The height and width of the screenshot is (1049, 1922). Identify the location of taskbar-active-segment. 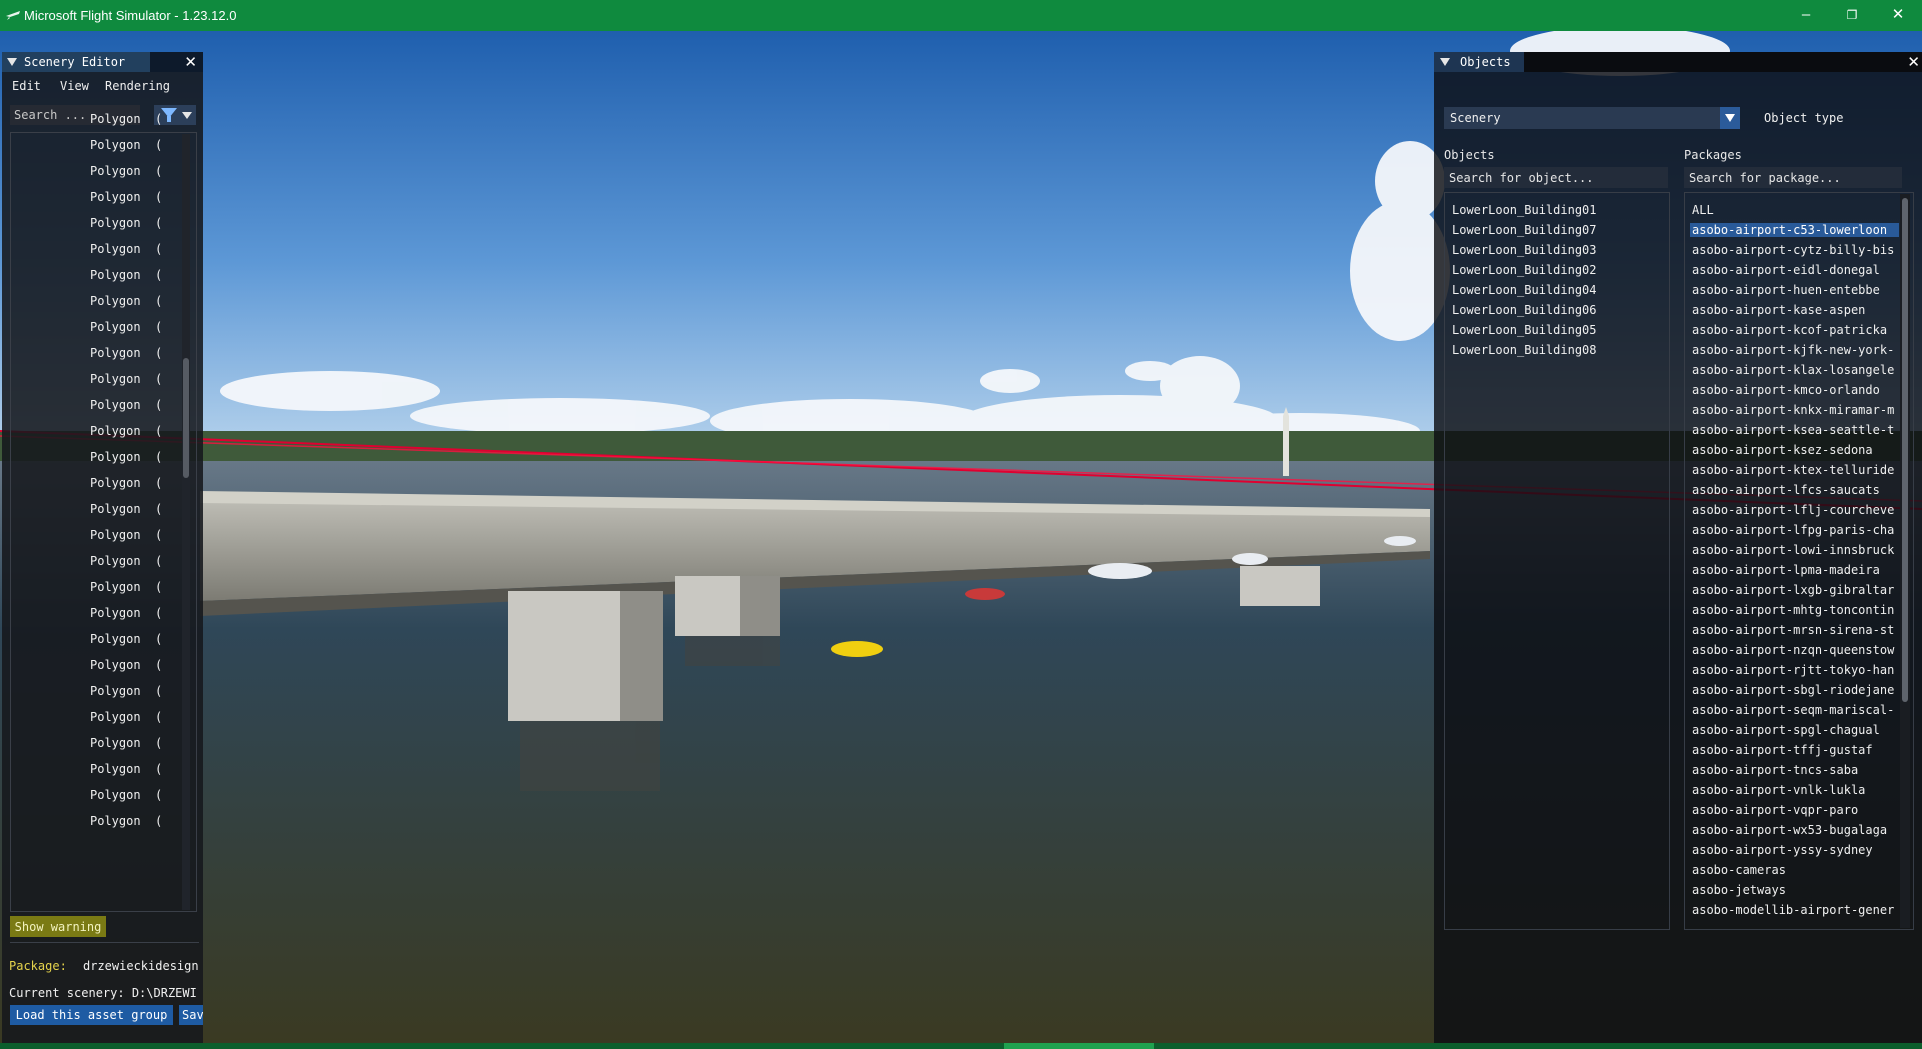
(1079, 1046).